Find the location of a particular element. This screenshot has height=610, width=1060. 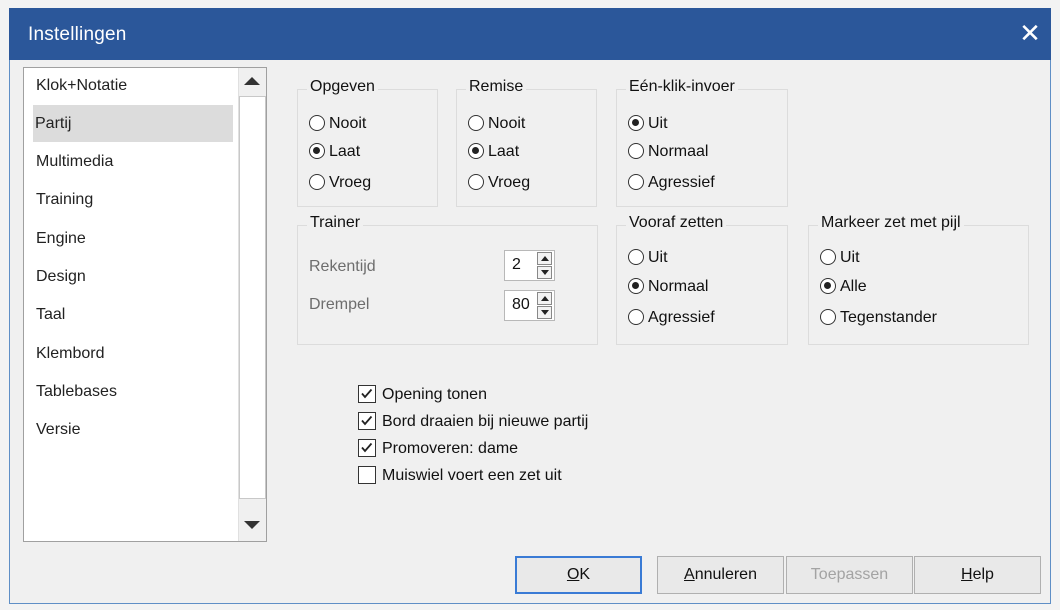

sidebar-item-label: Partij is located at coordinates (53, 123).